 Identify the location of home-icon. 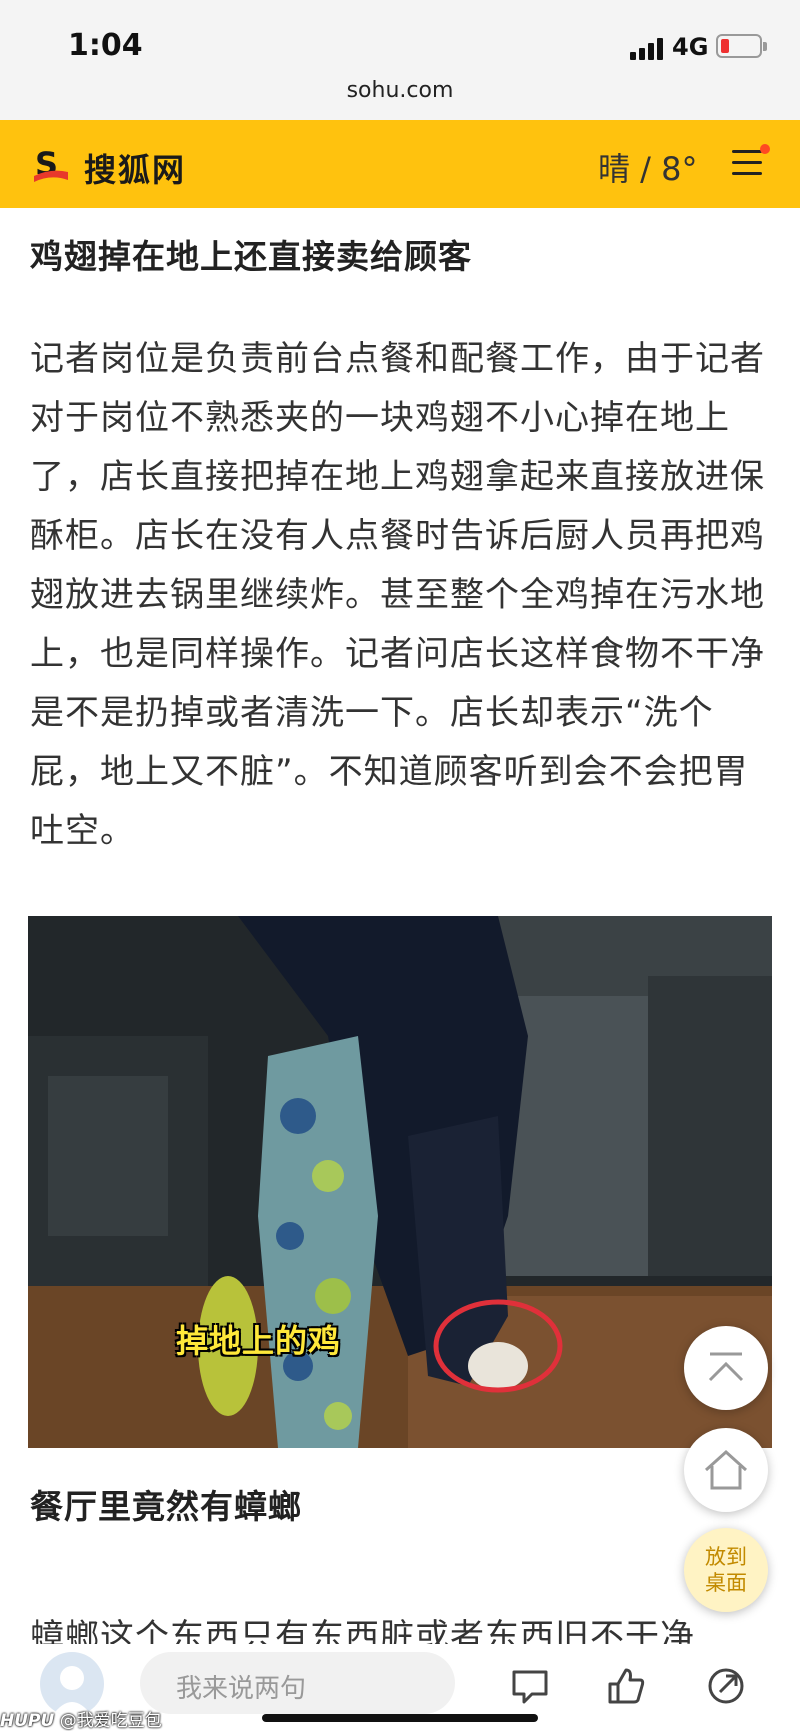
(726, 1469).